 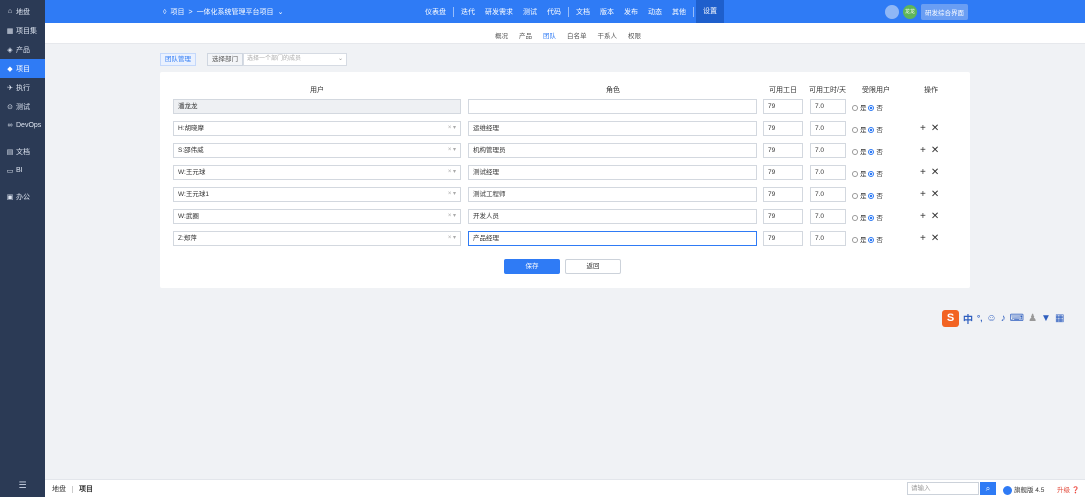 What do you see at coordinates (22, 68) in the screenshot?
I see `sidebar-item-project: ◆ 项目` at bounding box center [22, 68].